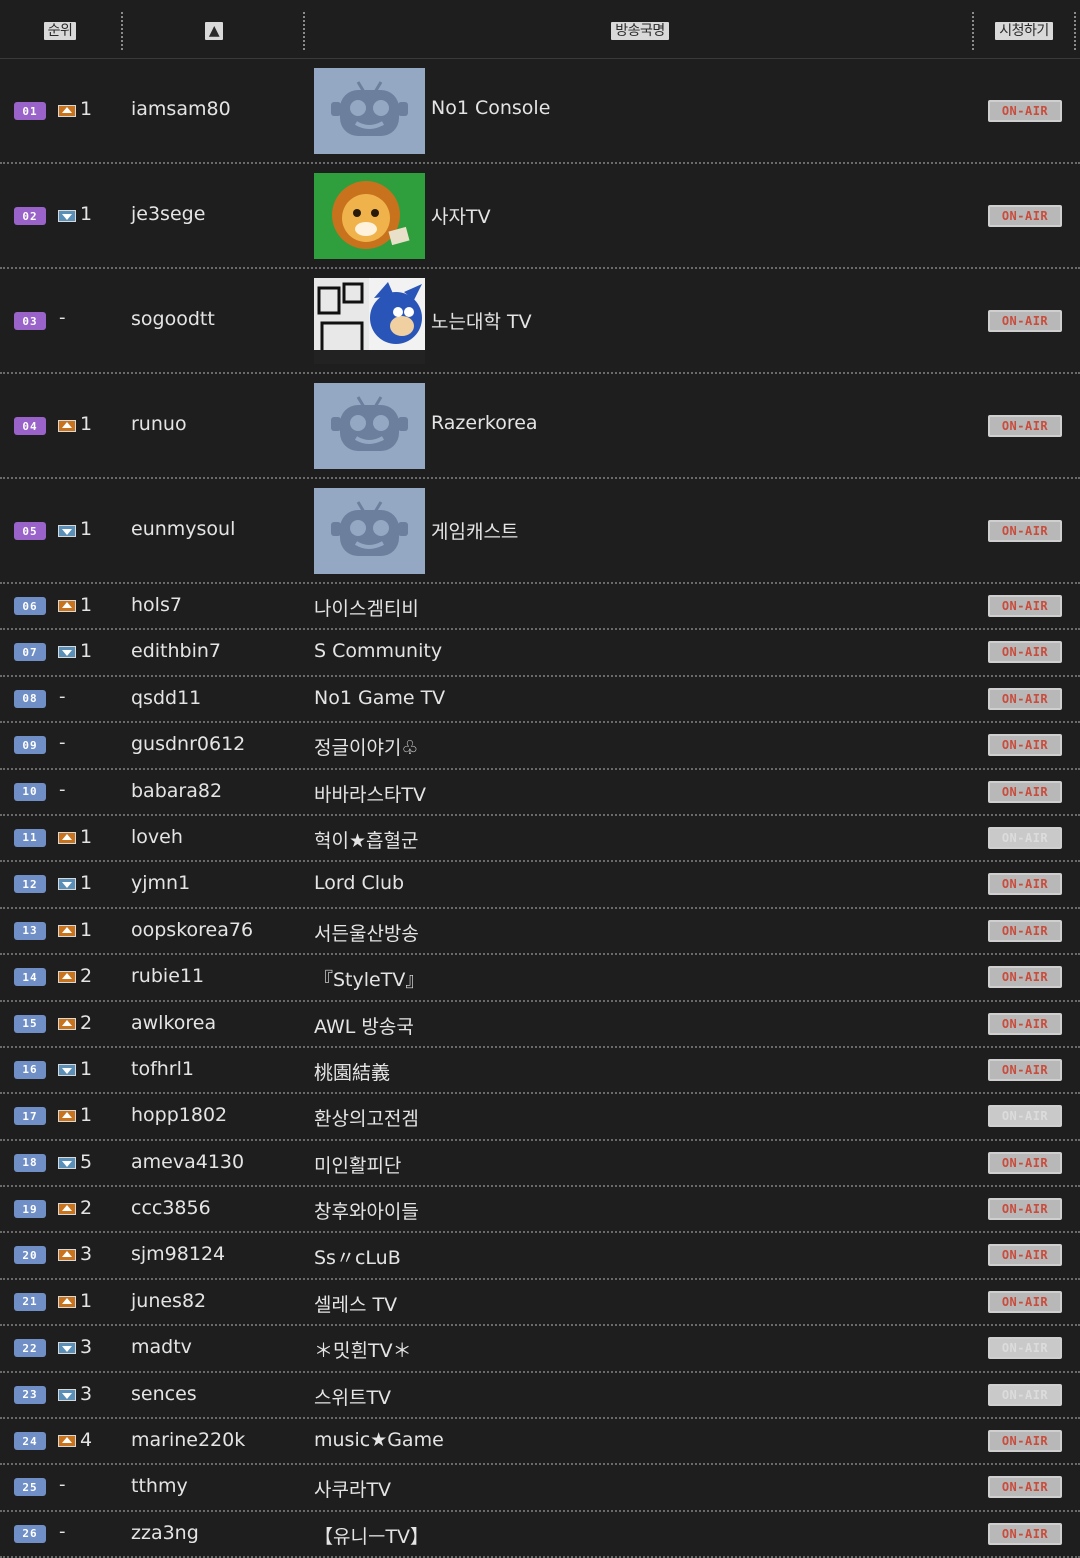 The image size is (1080, 1558). What do you see at coordinates (30, 321) in the screenshot?
I see `rank-badge: 03` at bounding box center [30, 321].